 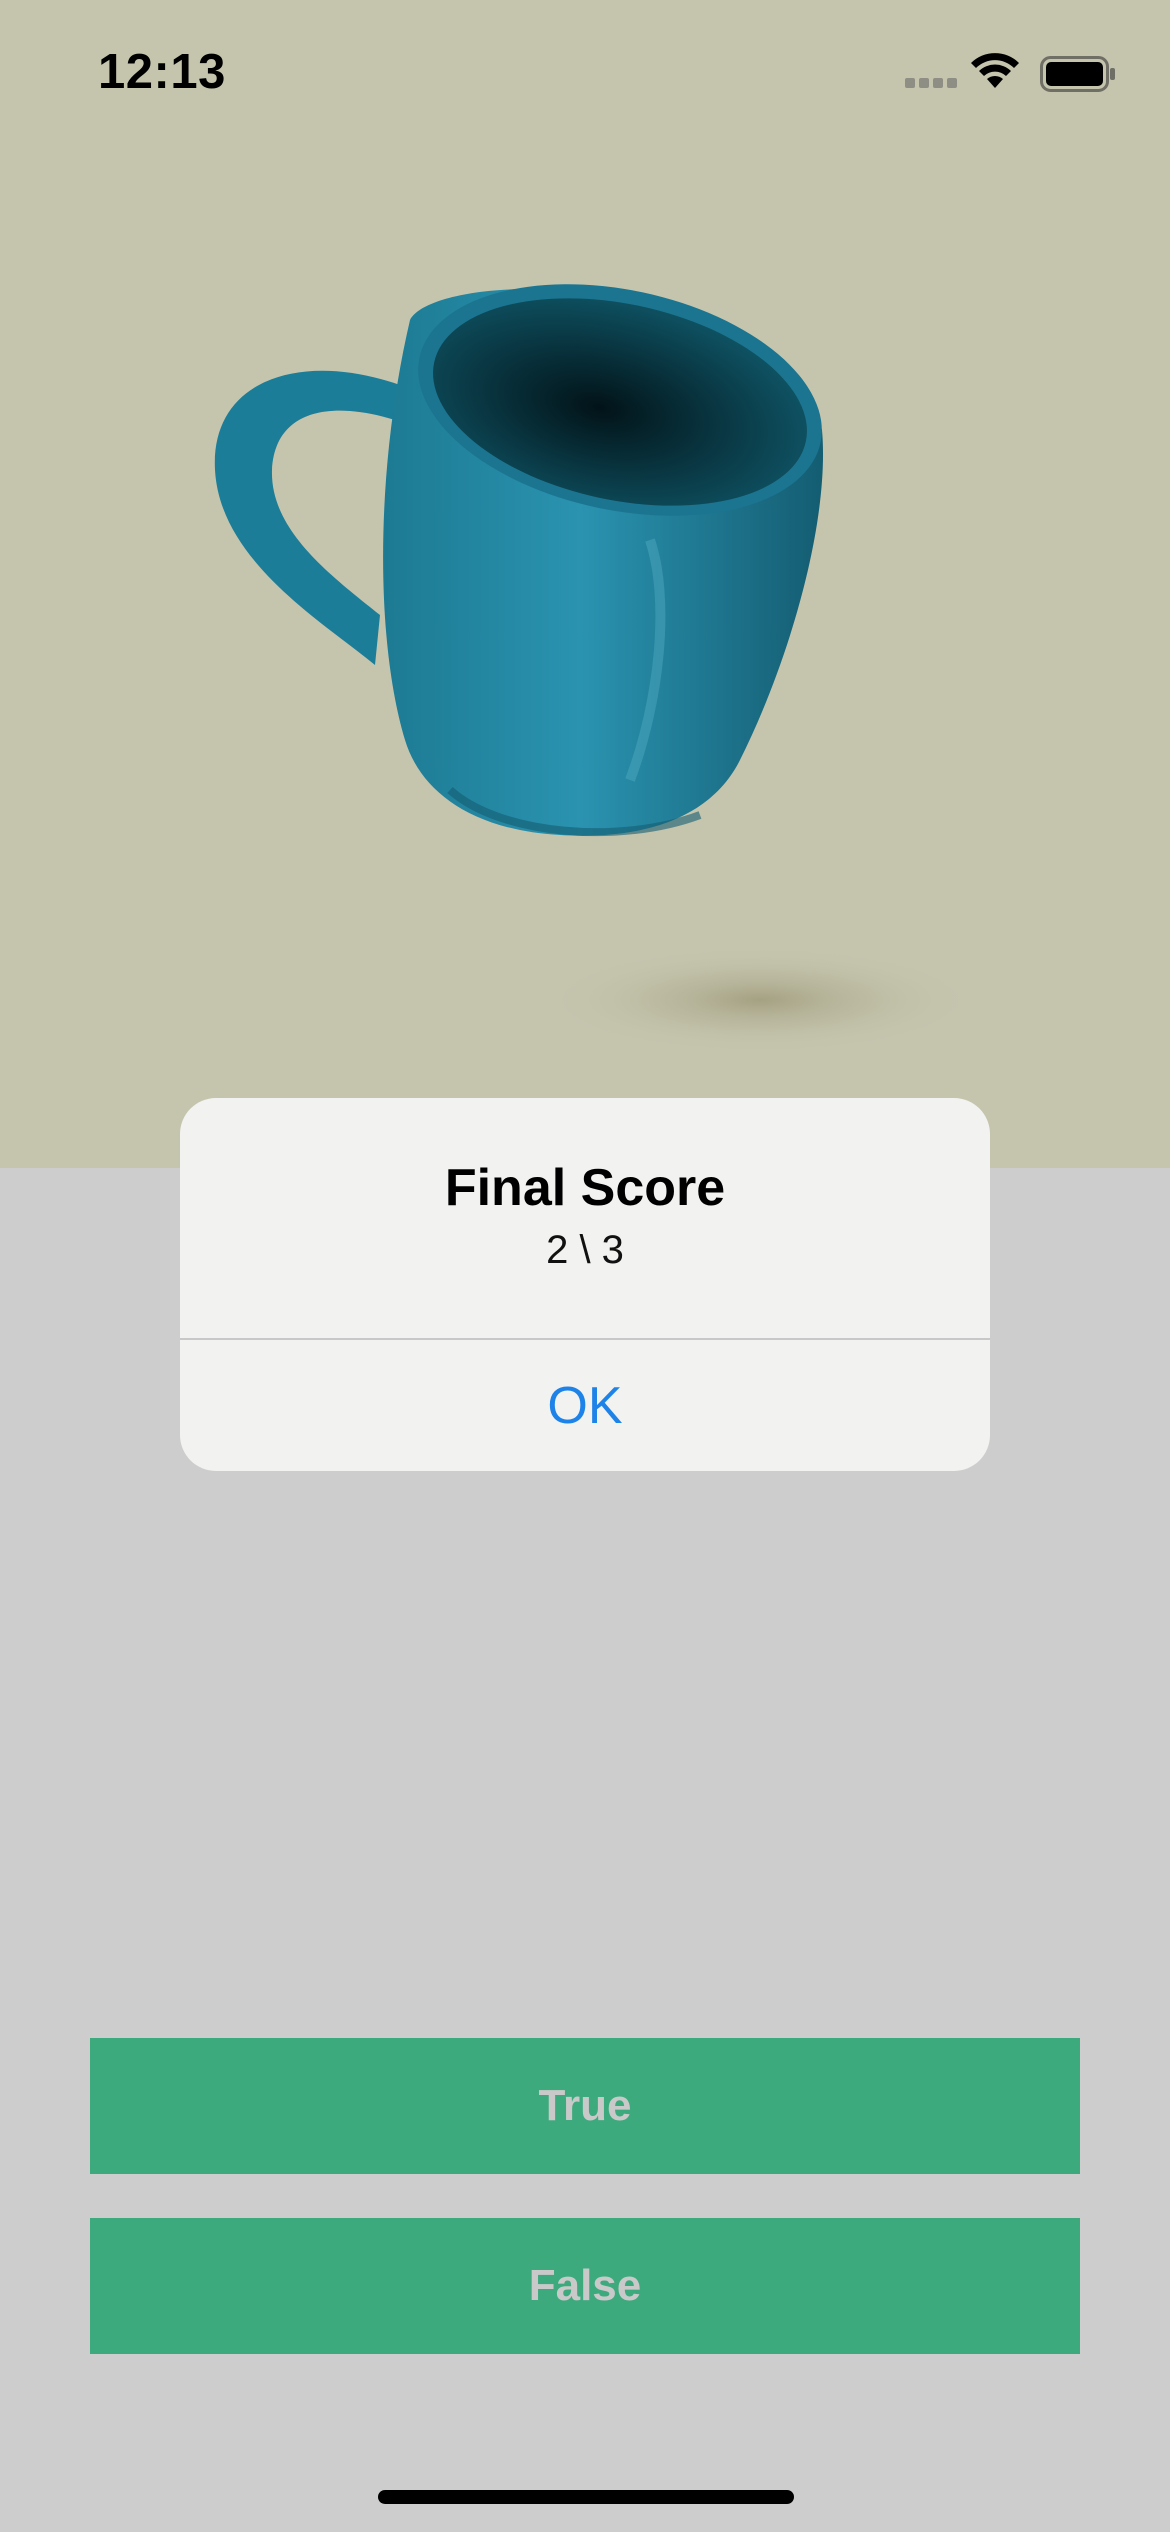 I want to click on alert-score-message: 2 \ 3, so click(x=585, y=1250).